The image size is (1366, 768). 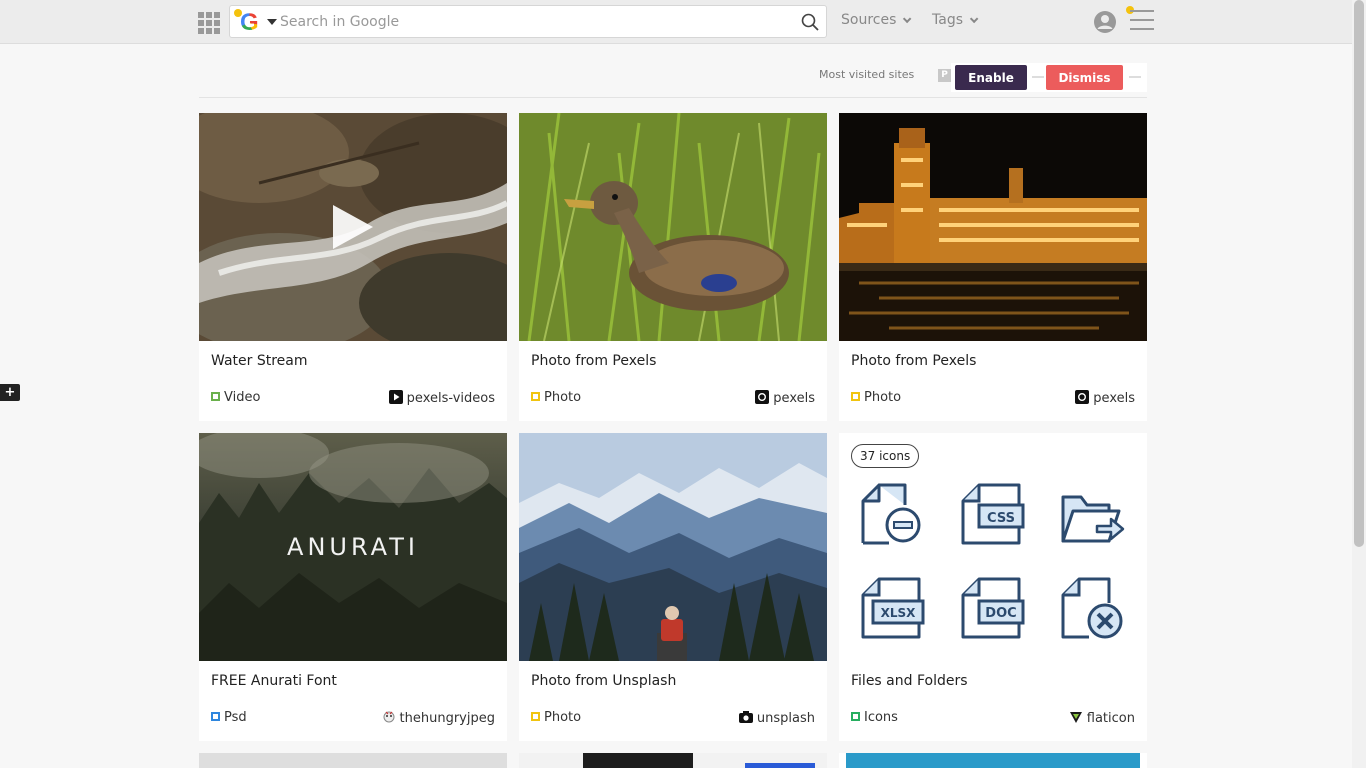 What do you see at coordinates (1110, 718) in the screenshot?
I see `source-label: flaticon` at bounding box center [1110, 718].